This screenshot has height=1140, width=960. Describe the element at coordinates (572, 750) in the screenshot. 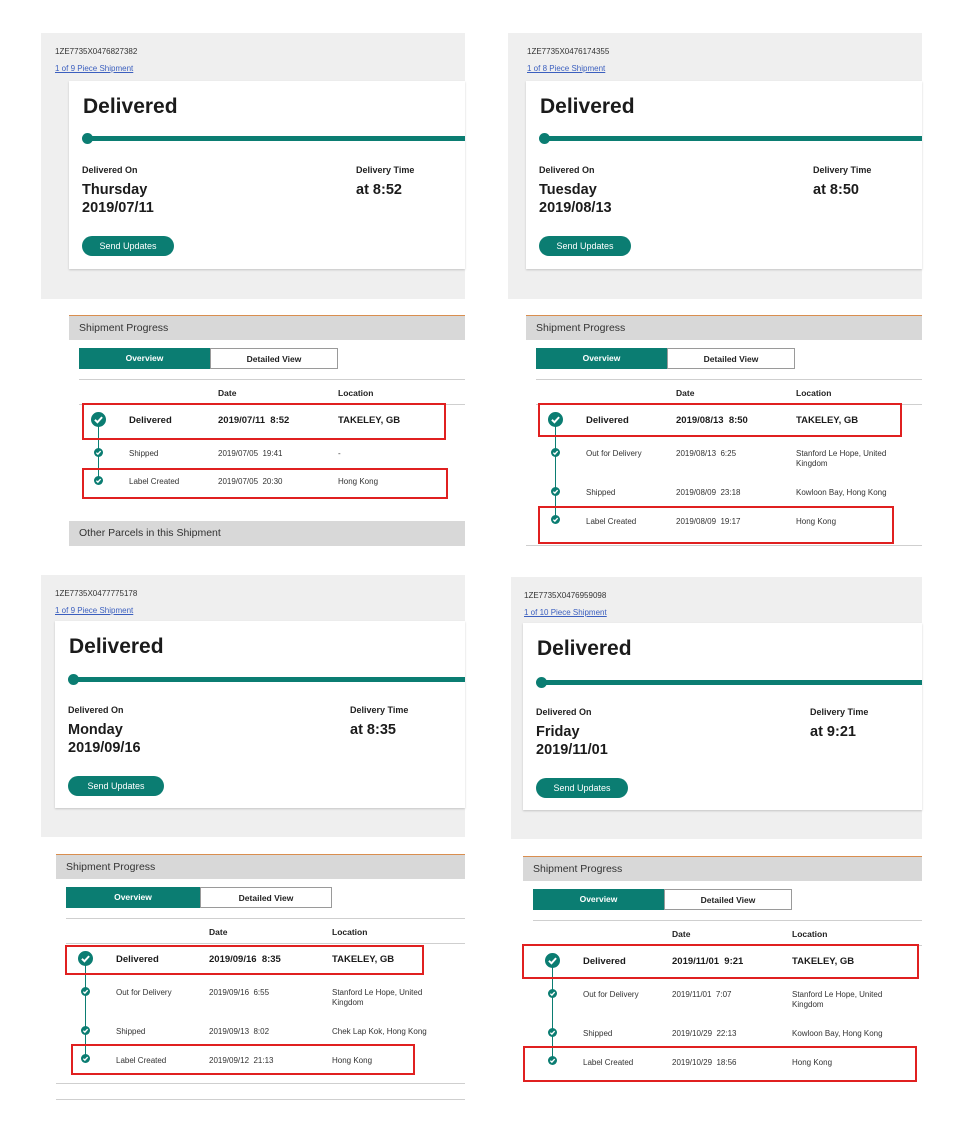

I see `delivery-date: 2019/11/01` at that location.